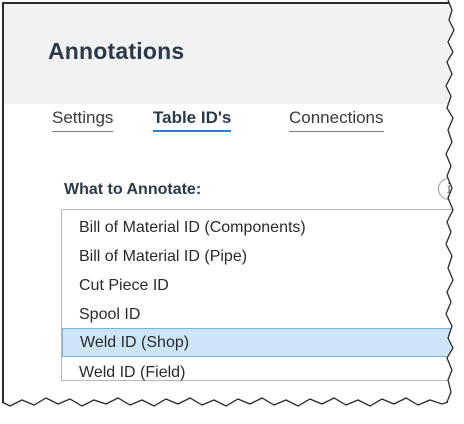 The height and width of the screenshot is (424, 464). I want to click on list-item-label: Weld ID (Field), so click(132, 372).